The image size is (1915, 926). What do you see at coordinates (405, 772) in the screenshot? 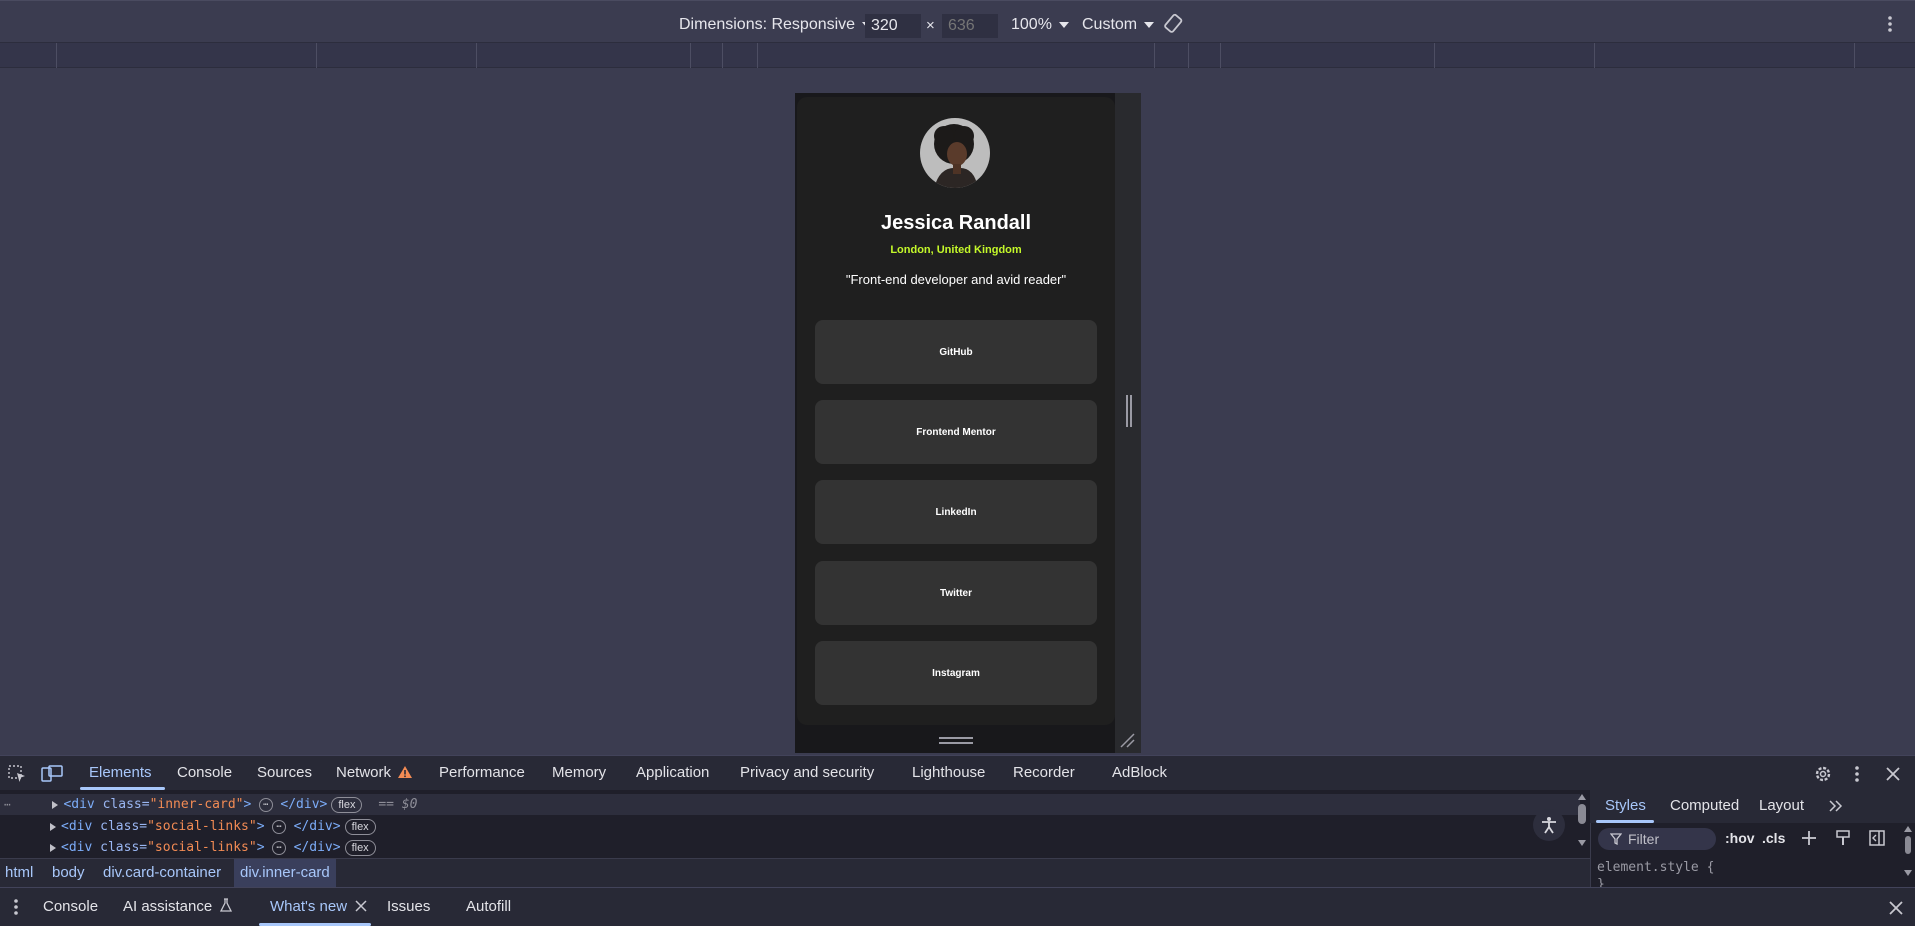
I see `warning-icon` at bounding box center [405, 772].